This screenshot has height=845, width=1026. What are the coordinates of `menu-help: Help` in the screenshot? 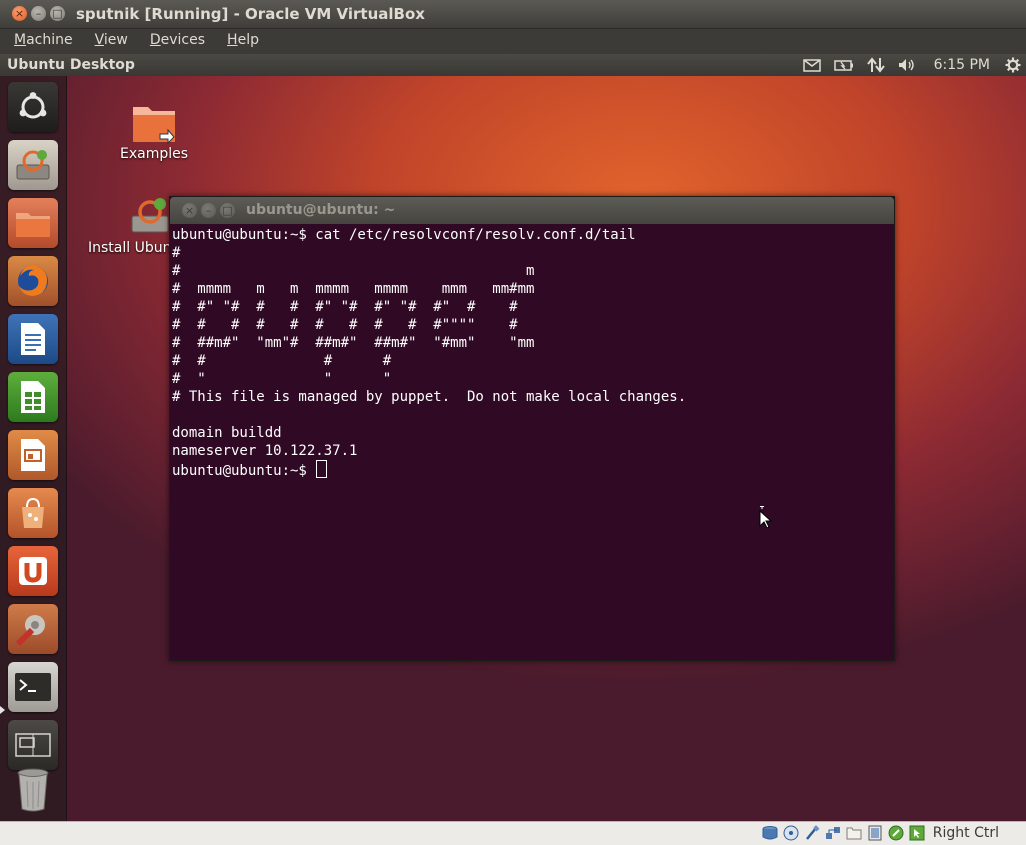 It's located at (240, 41).